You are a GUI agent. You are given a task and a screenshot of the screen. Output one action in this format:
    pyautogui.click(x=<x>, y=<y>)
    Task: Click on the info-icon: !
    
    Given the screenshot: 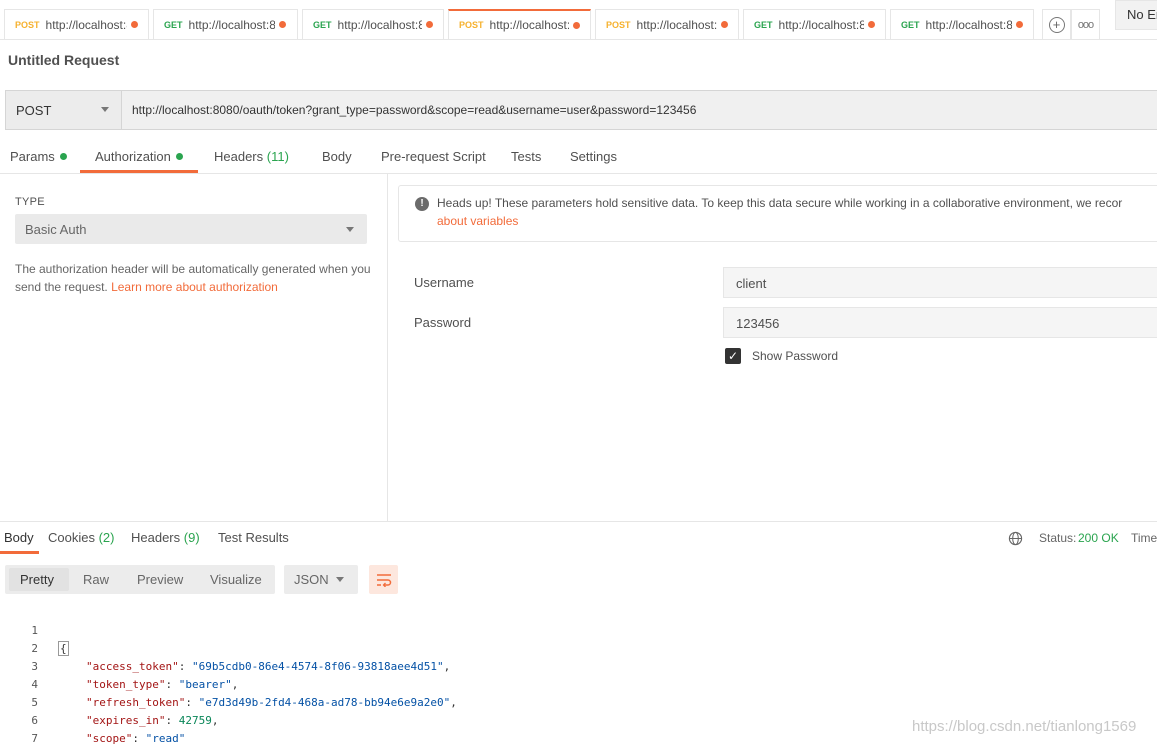 What is the action you would take?
    pyautogui.click(x=422, y=204)
    